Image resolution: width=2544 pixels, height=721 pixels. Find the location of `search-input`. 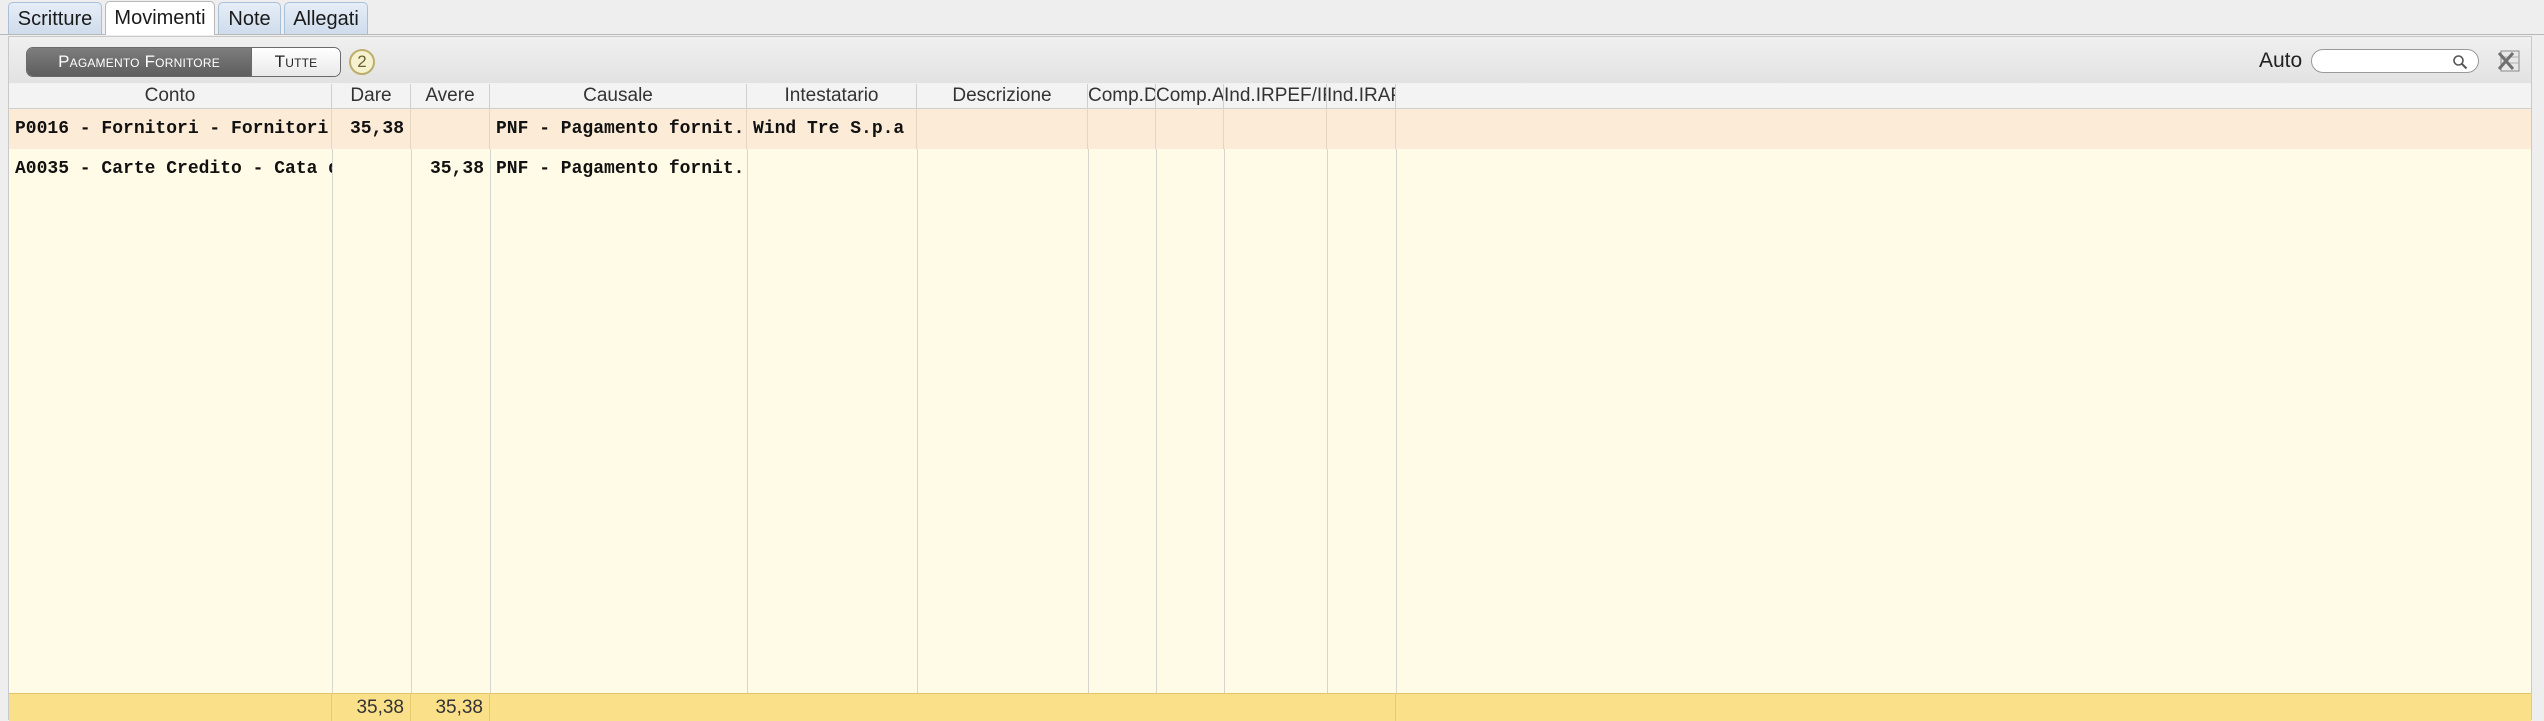

search-input is located at coordinates (2395, 61).